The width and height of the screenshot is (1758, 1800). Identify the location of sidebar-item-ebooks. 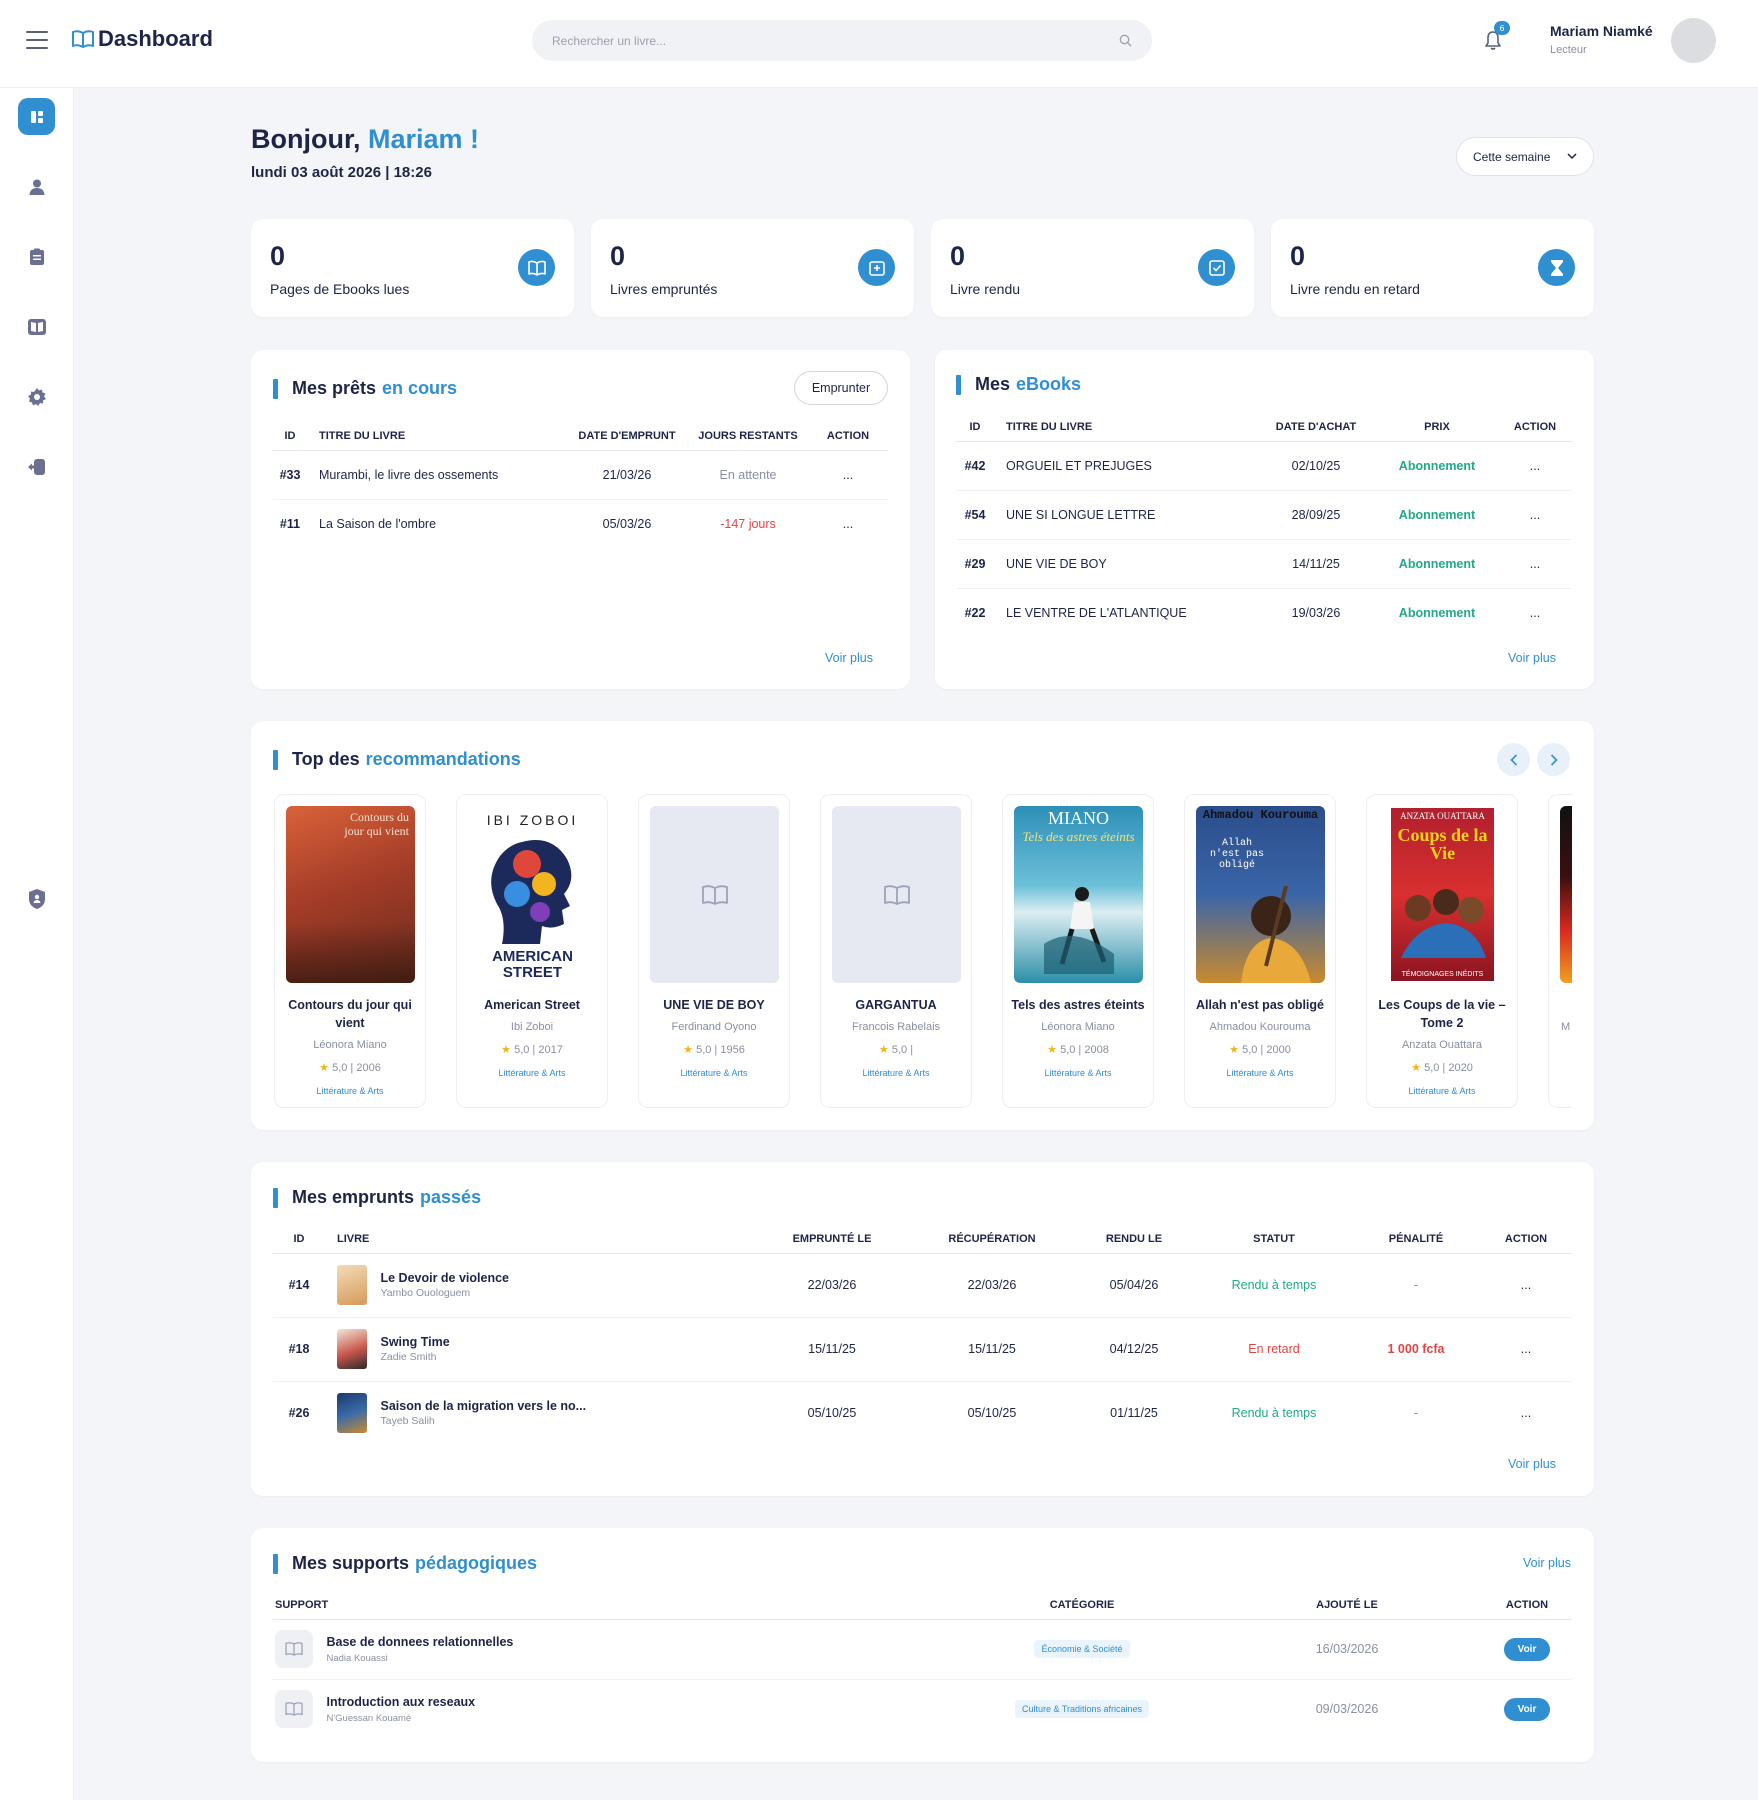
(36, 326).